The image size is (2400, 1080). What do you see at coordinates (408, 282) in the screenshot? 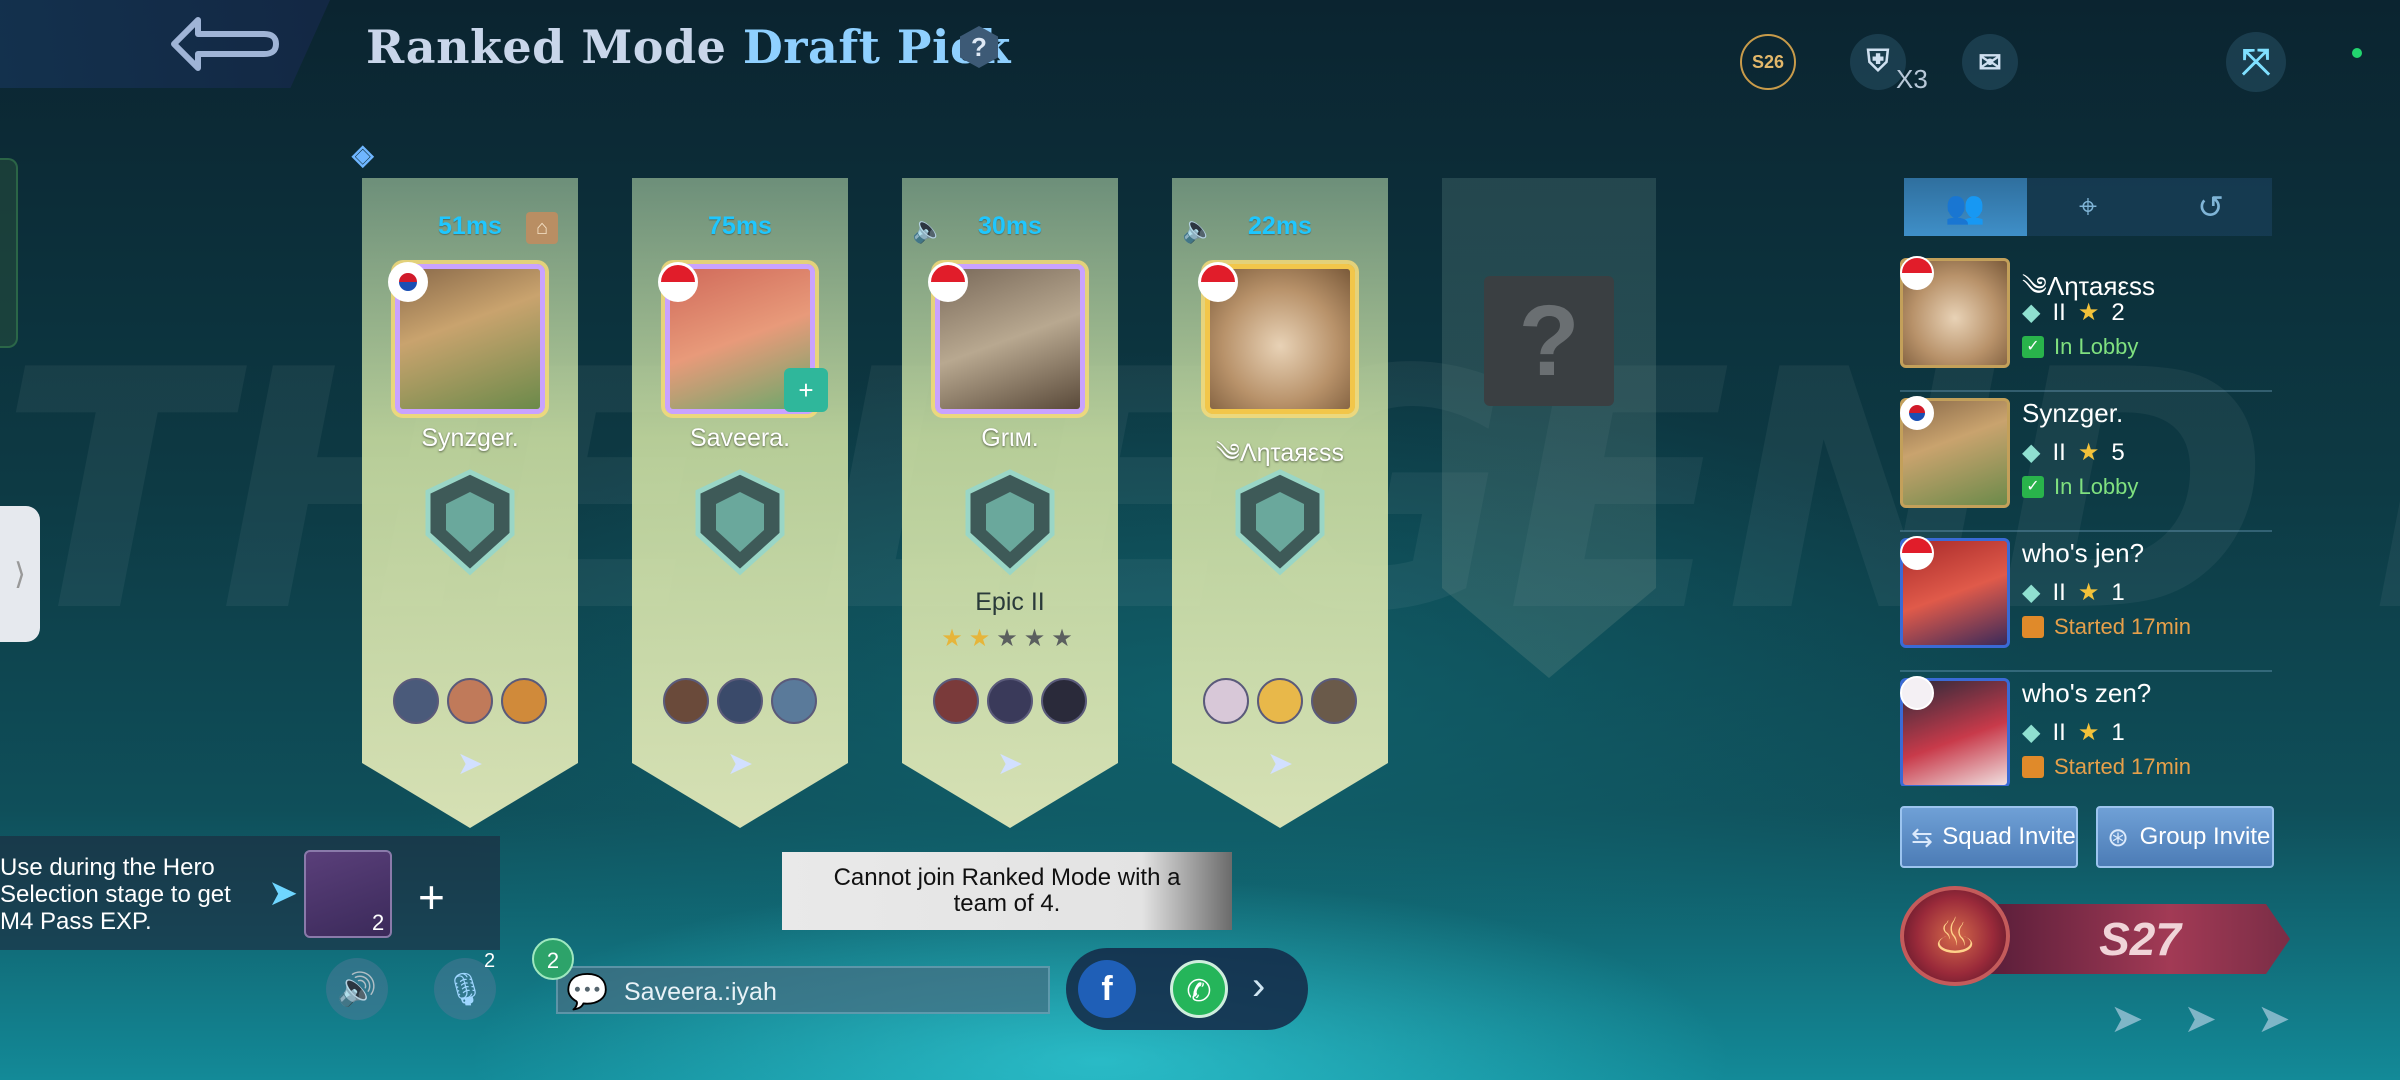
I see `flag-korea-icon` at bounding box center [408, 282].